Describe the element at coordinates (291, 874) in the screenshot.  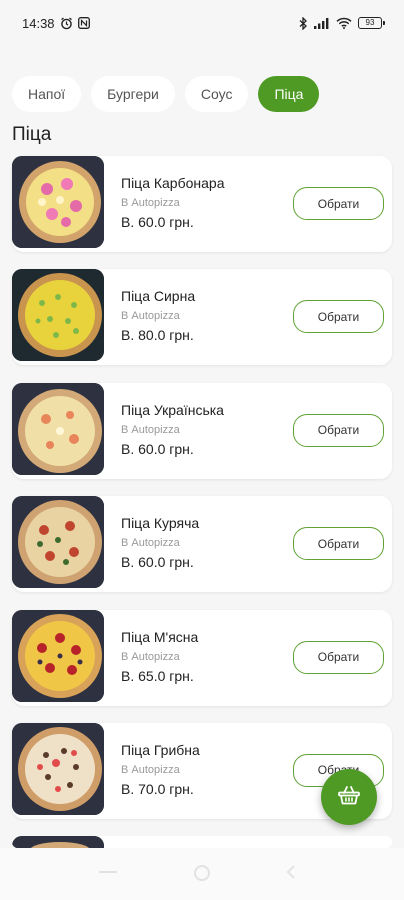
I see `back-icon` at that location.